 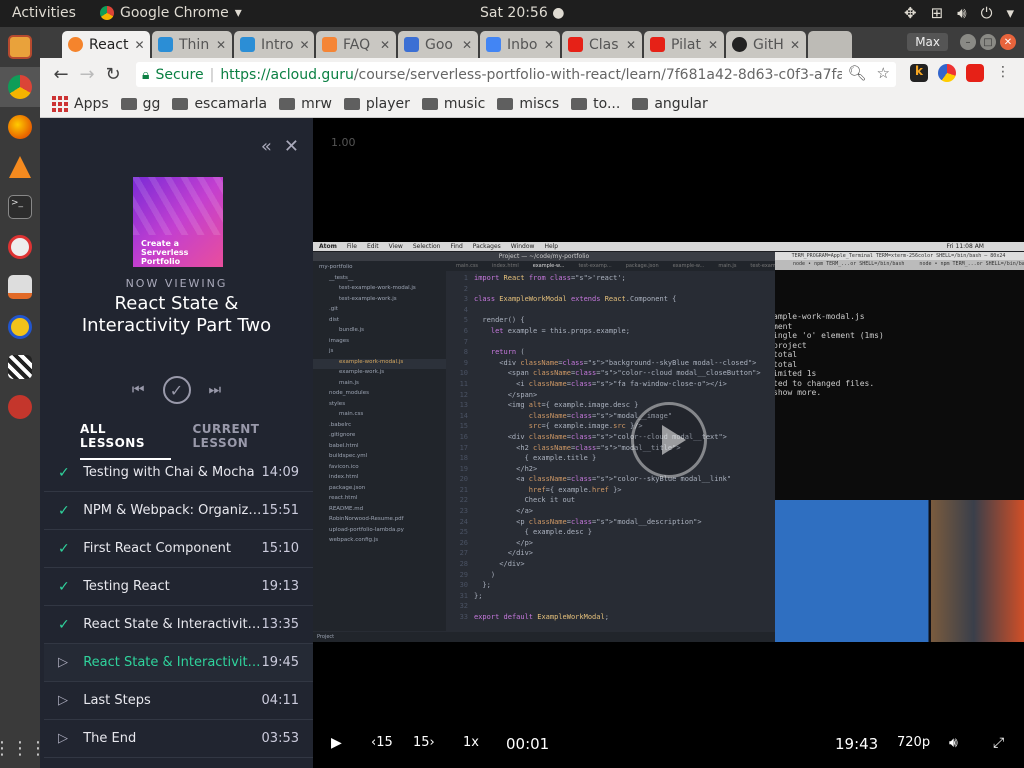 What do you see at coordinates (947, 73) in the screenshot?
I see `color-extension-icon` at bounding box center [947, 73].